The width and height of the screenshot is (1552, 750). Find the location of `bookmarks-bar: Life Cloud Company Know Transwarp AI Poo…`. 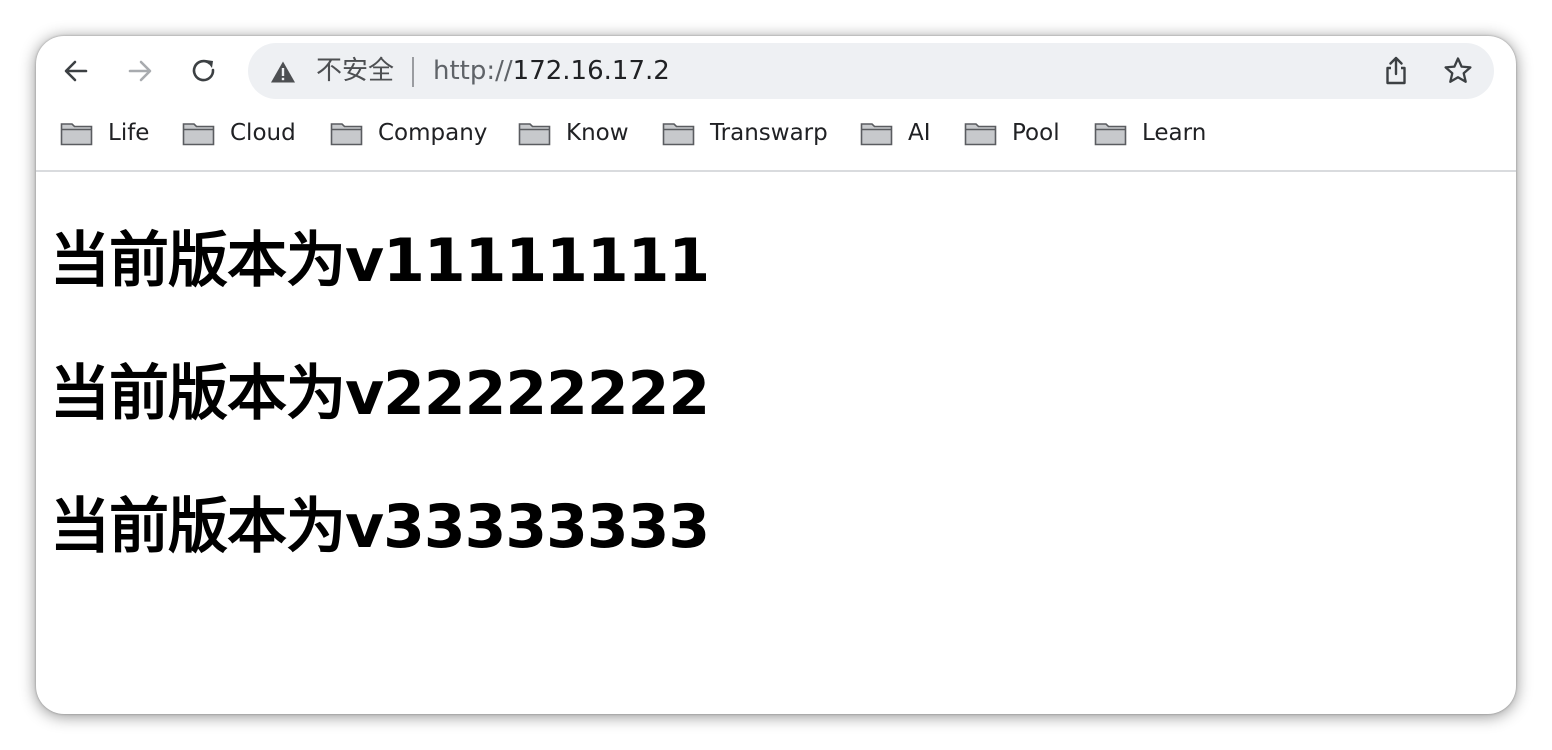

bookmarks-bar: Life Cloud Company Know Transwarp AI Poo… is located at coordinates (776, 139).